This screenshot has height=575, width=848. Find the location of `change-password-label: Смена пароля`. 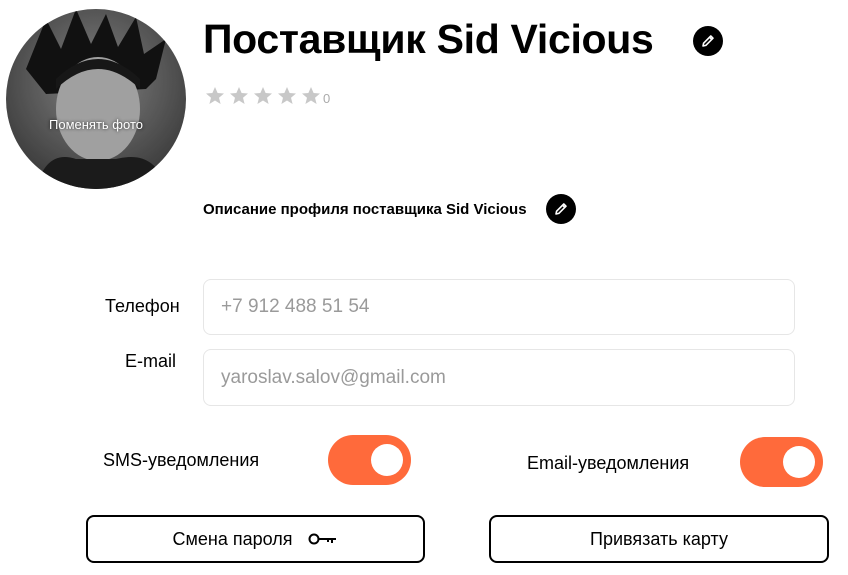

change-password-label: Смена пароля is located at coordinates (232, 538).